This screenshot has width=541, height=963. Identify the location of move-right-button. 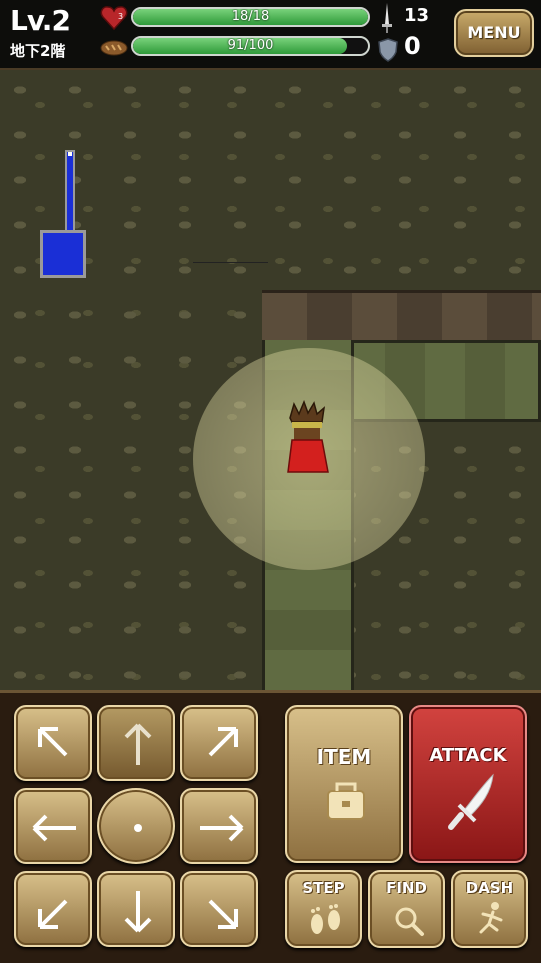
(219, 826).